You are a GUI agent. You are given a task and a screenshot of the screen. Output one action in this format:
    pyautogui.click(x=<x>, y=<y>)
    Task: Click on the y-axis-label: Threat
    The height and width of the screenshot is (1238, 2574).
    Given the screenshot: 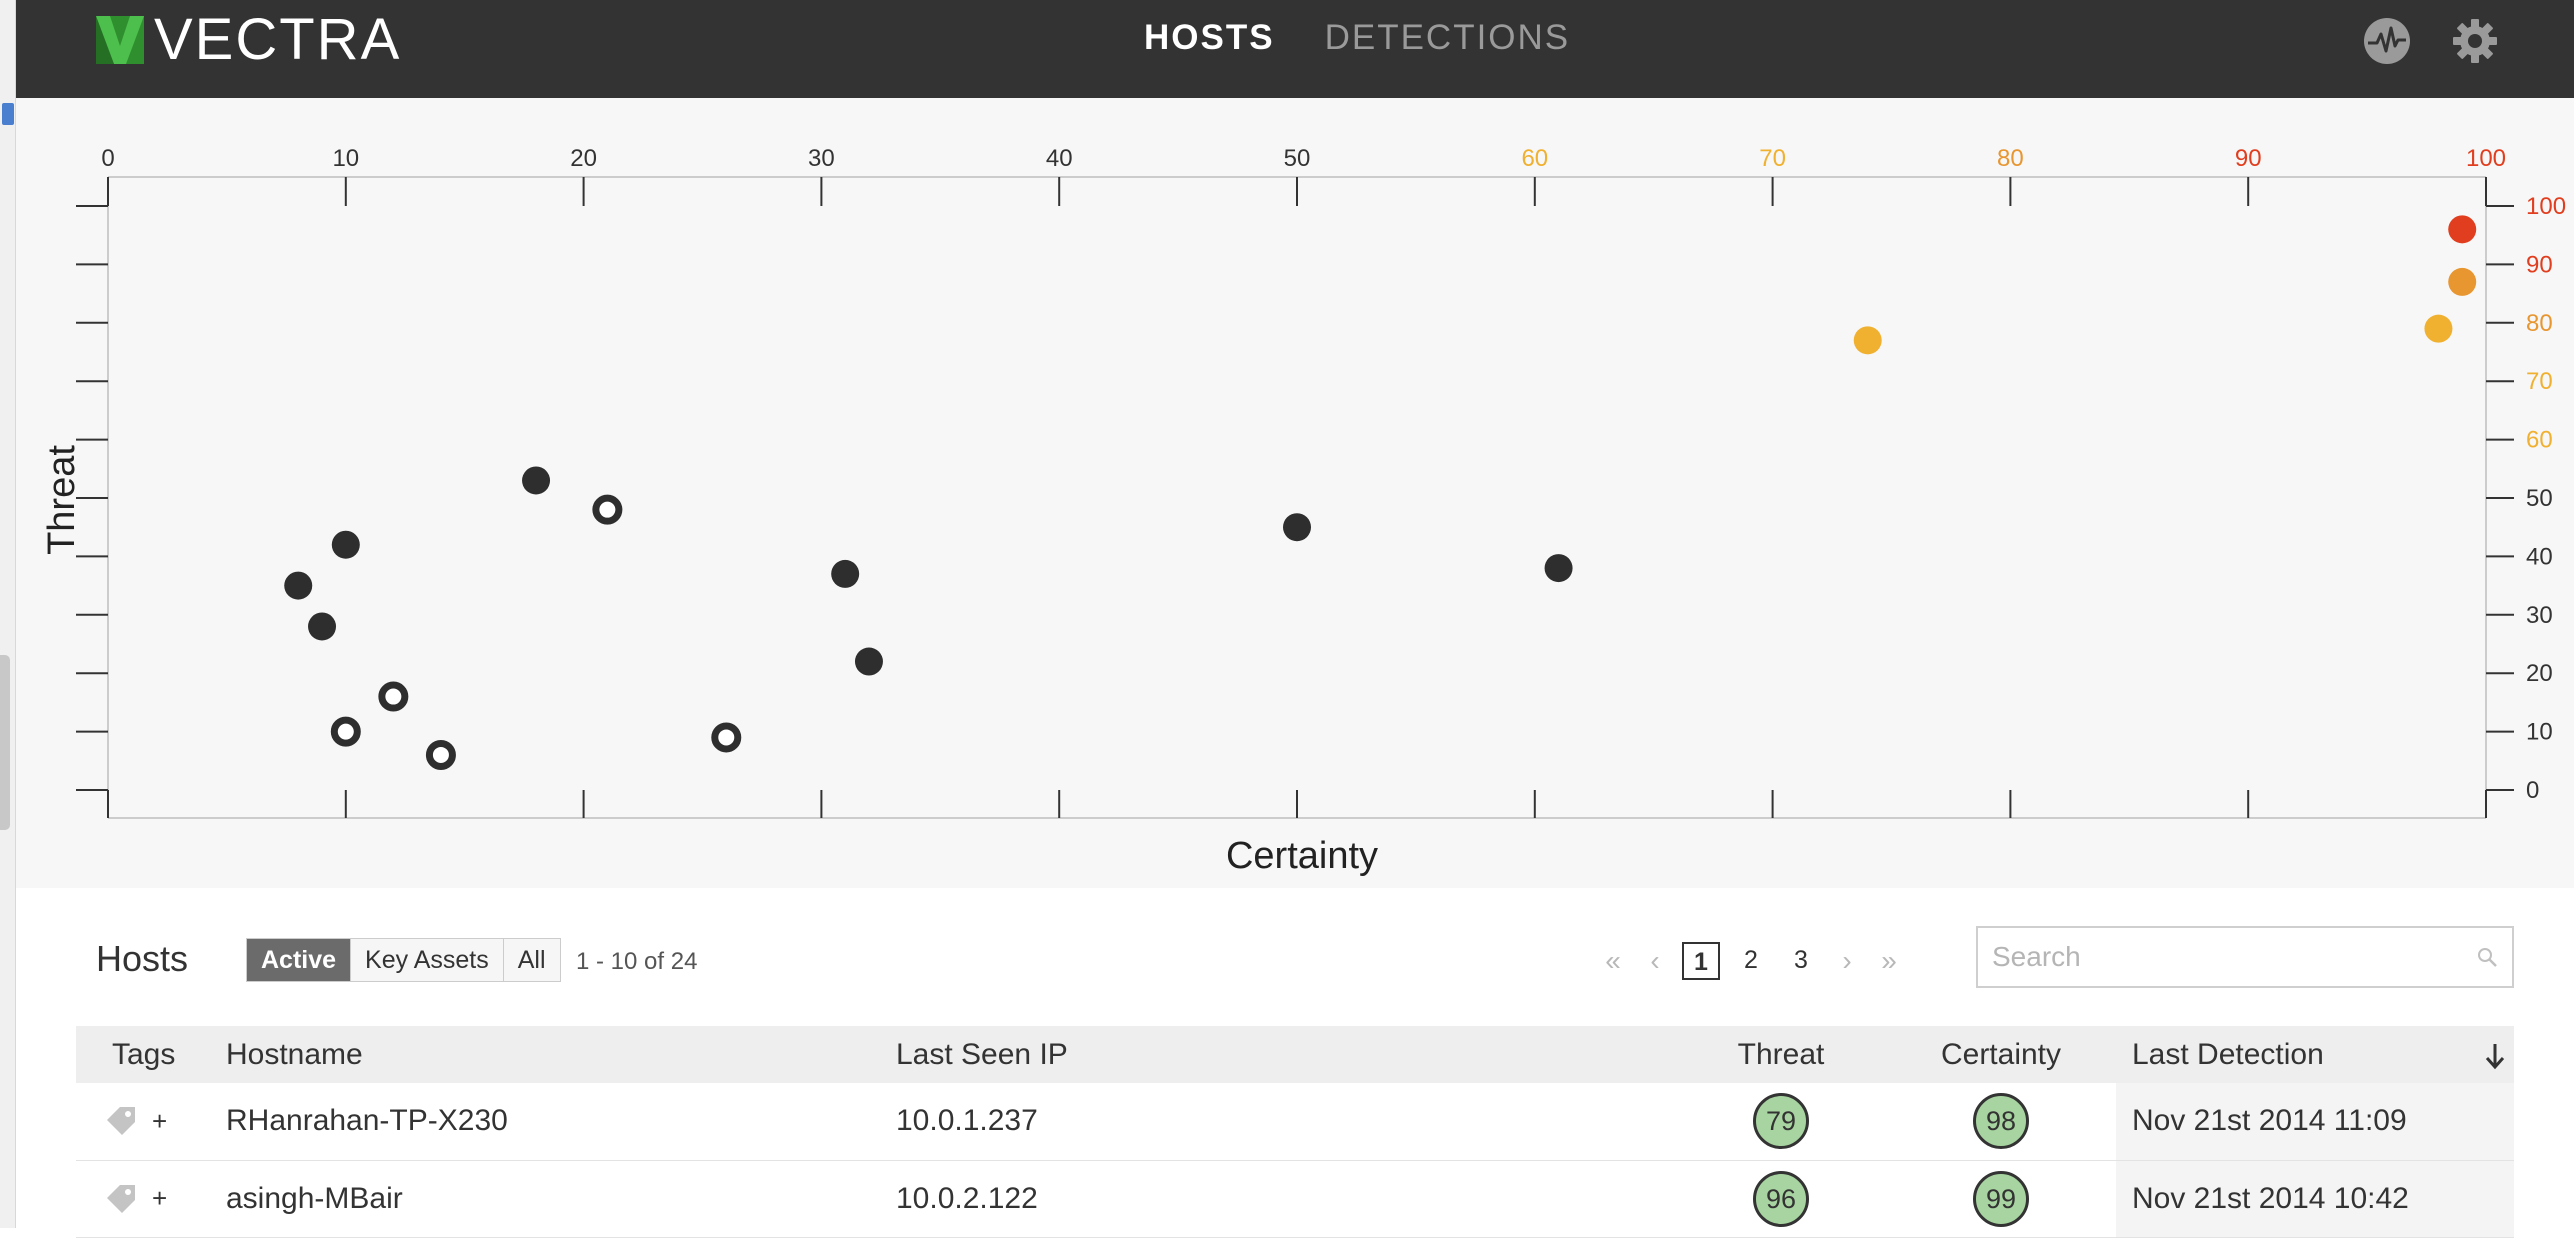 What is the action you would take?
    pyautogui.click(x=62, y=500)
    